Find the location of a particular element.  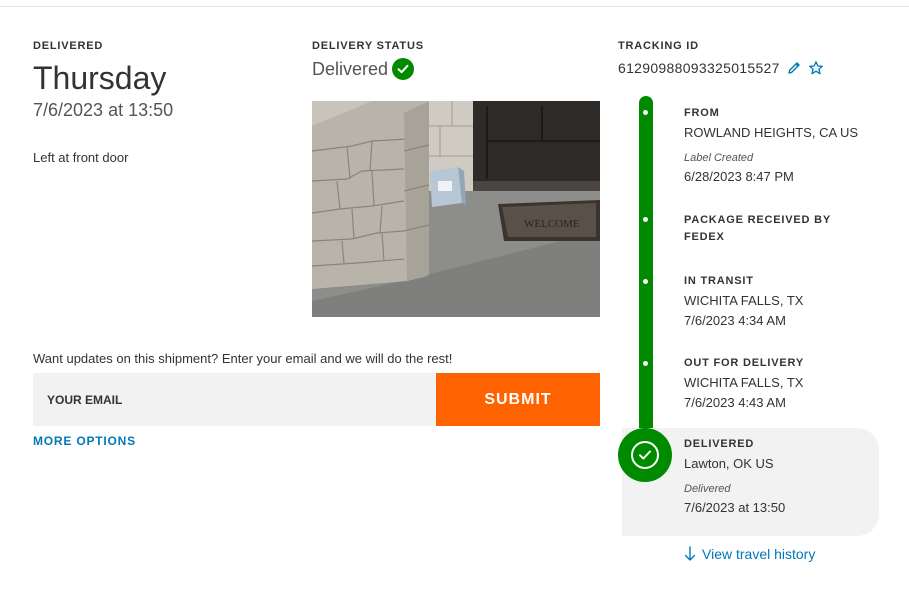

tracking-line: 61290988093325015527 is located at coordinates (758, 68).